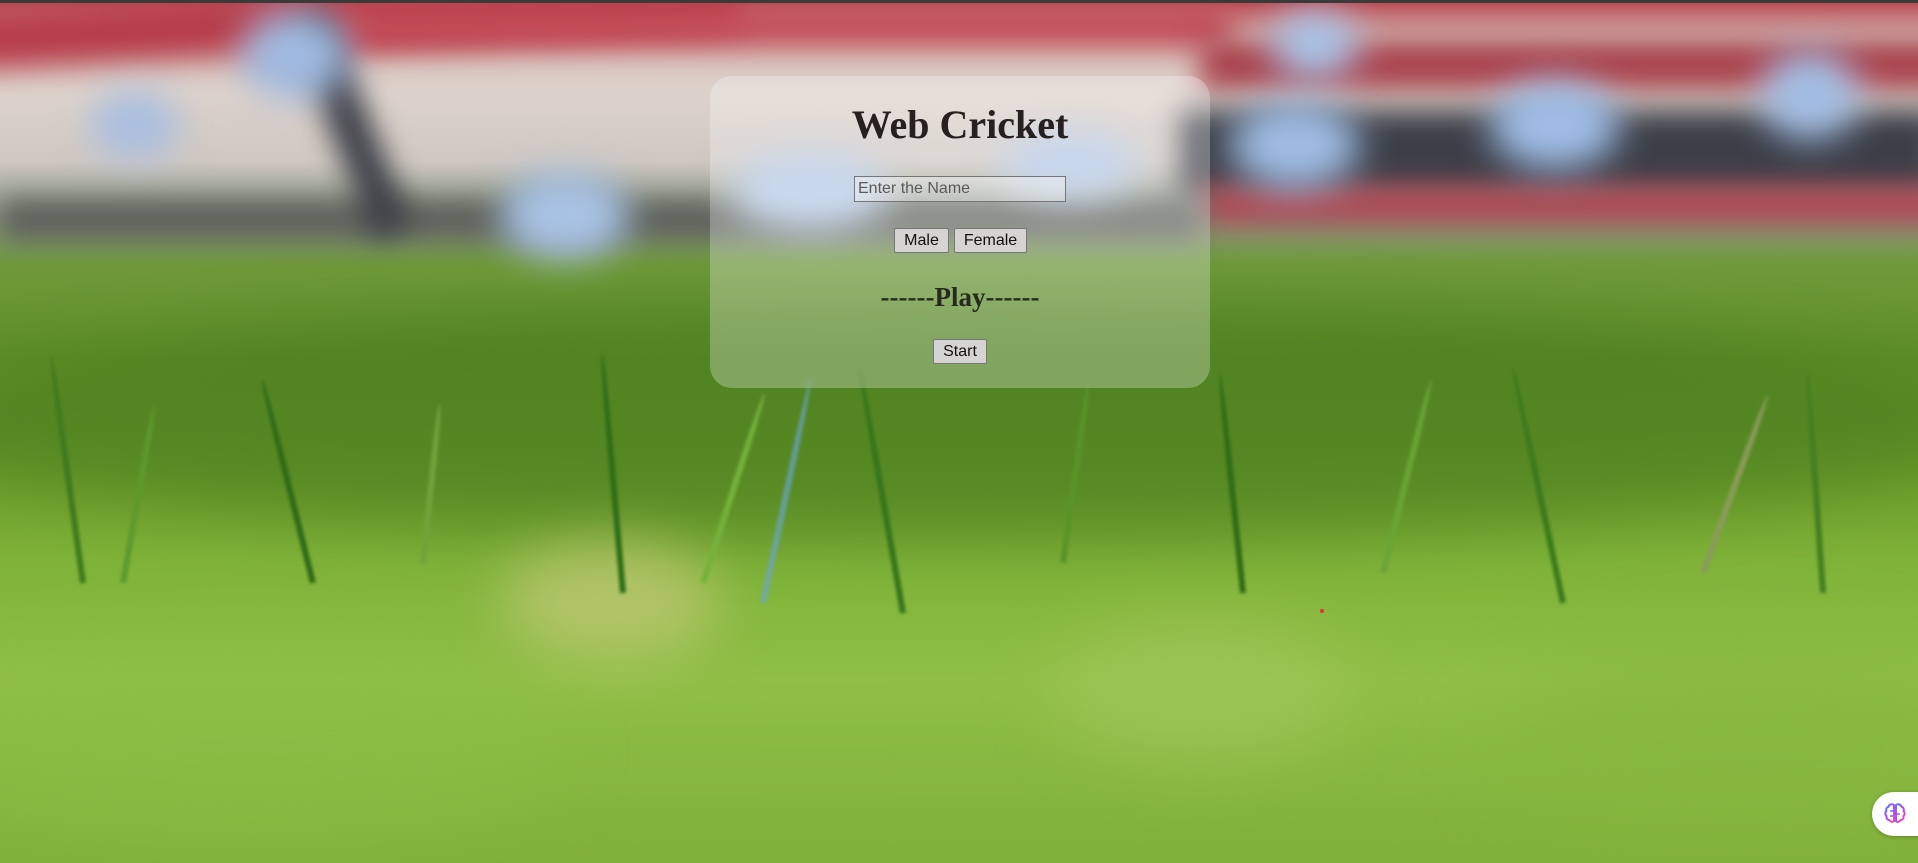 The height and width of the screenshot is (863, 1918). Describe the element at coordinates (960, 297) in the screenshot. I see `play-heading: ------Play------` at that location.